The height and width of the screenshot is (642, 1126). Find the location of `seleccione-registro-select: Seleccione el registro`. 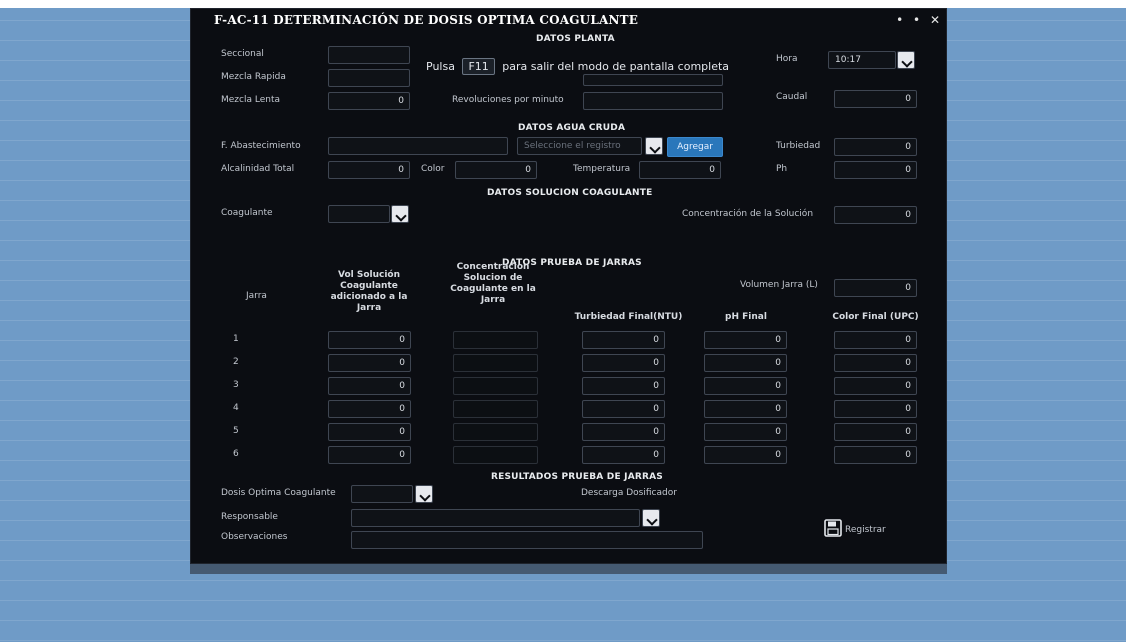

seleccione-registro-select: Seleccione el registro is located at coordinates (579, 146).